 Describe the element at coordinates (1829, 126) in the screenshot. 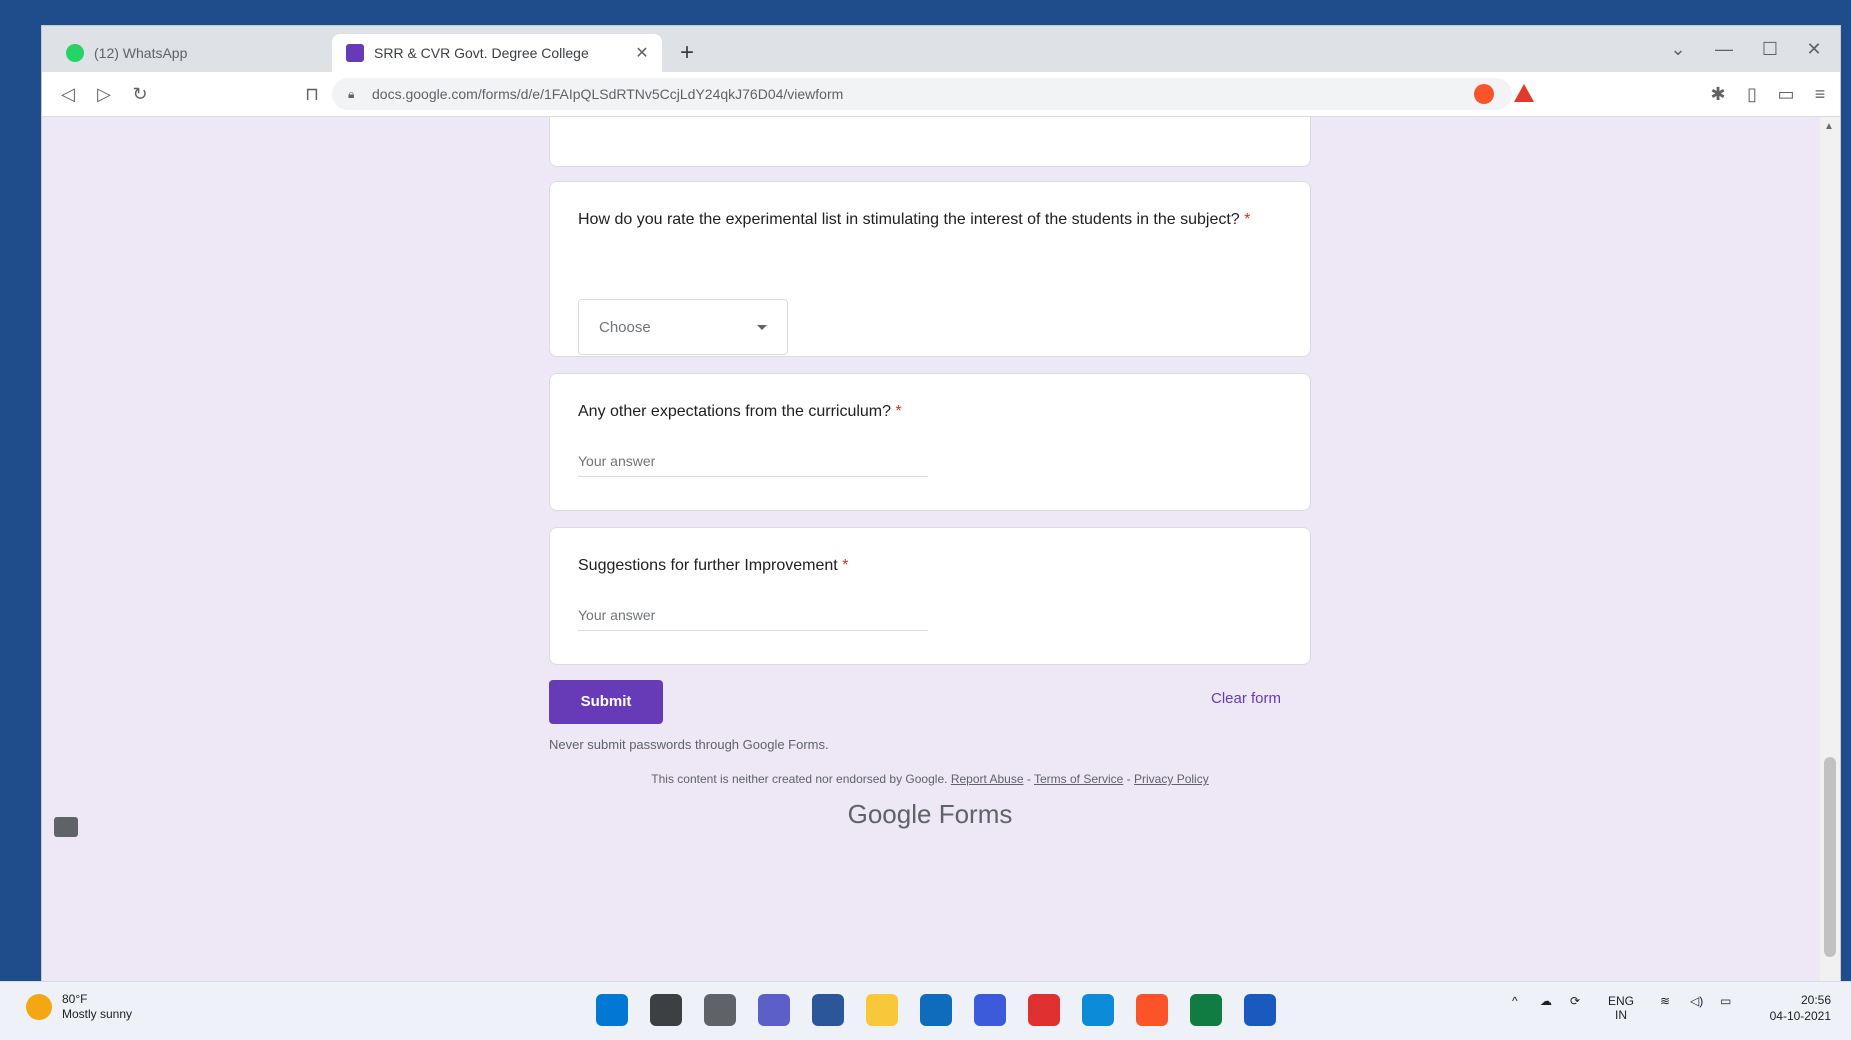

I see `scroll-up-icon: ▲` at that location.